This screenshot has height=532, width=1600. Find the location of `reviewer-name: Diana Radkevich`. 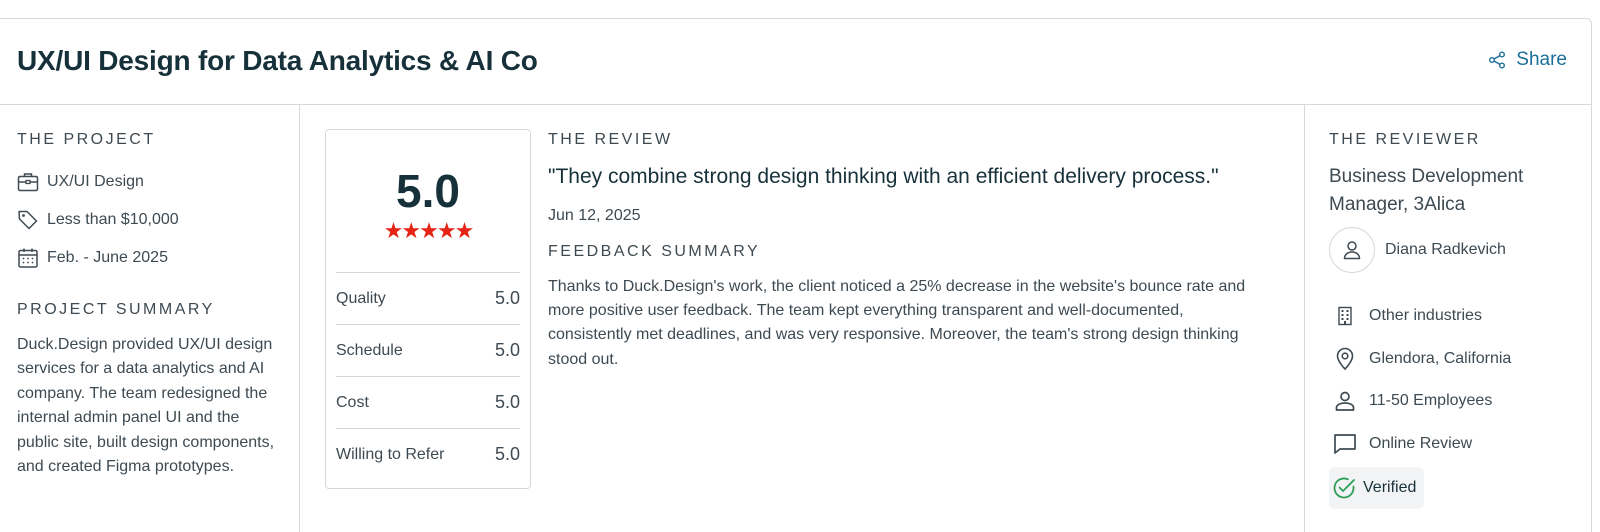

reviewer-name: Diana Radkevich is located at coordinates (1445, 249).